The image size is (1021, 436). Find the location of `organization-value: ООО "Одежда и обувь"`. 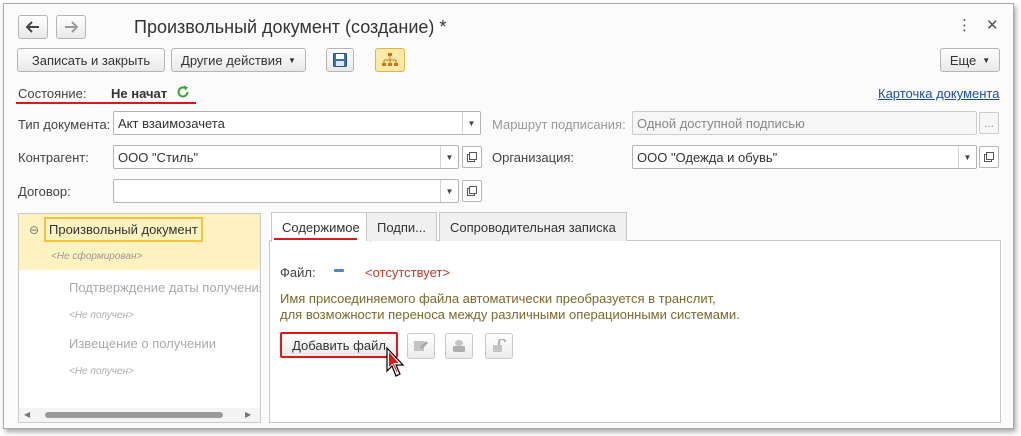

organization-value: ООО "Одежда и обувь" is located at coordinates (707, 157).